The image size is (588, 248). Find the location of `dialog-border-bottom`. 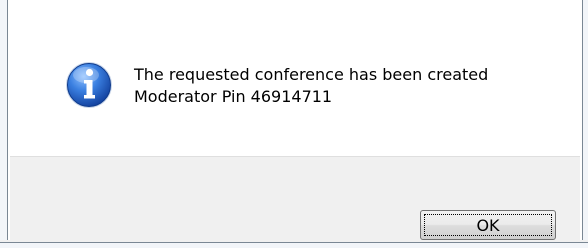

dialog-border-bottom is located at coordinates (294, 244).